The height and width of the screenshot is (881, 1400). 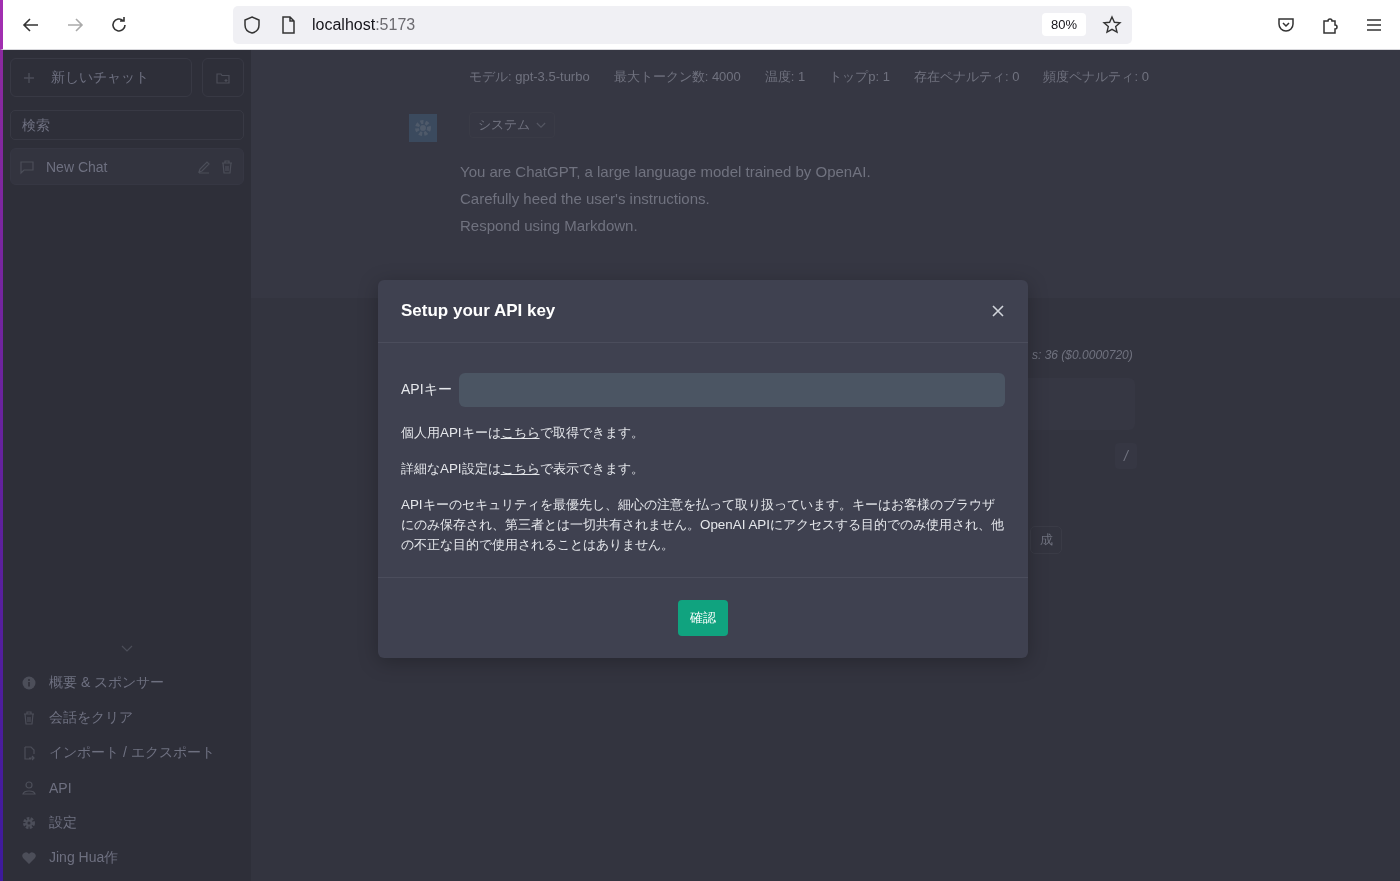 I want to click on search-field: 検索, so click(x=127, y=125).